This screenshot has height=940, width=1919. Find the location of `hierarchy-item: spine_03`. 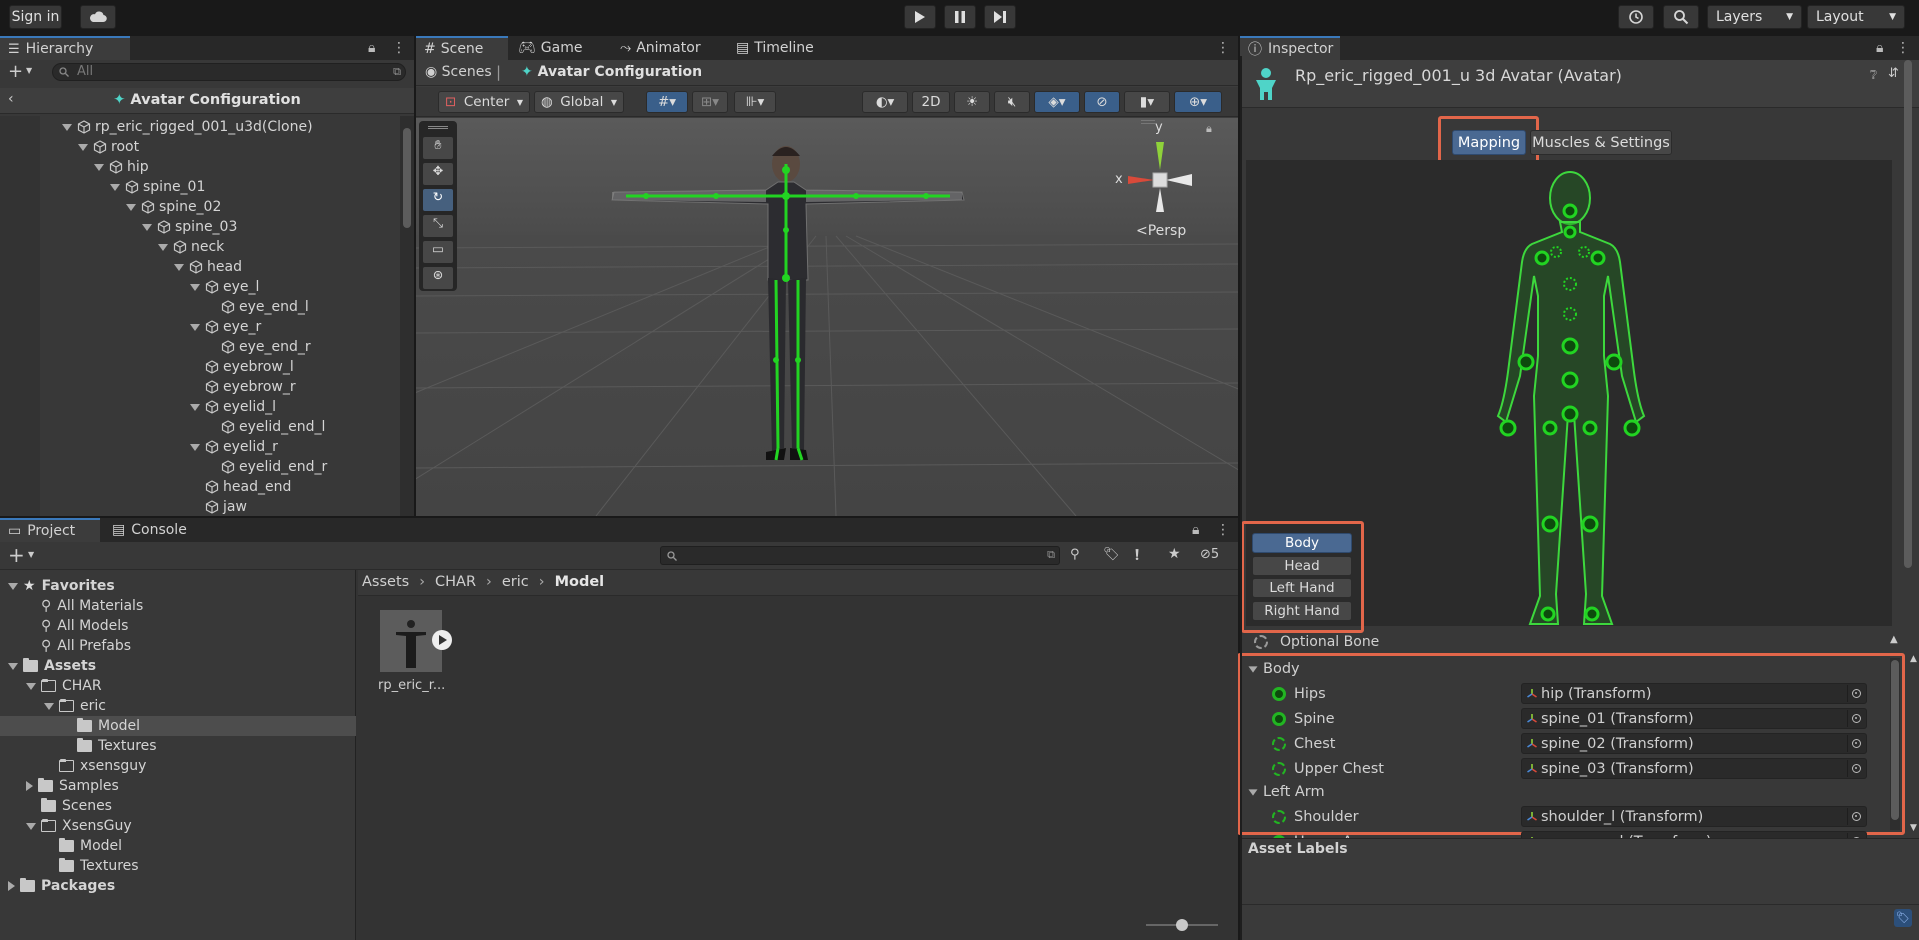

hierarchy-item: spine_03 is located at coordinates (189, 227).